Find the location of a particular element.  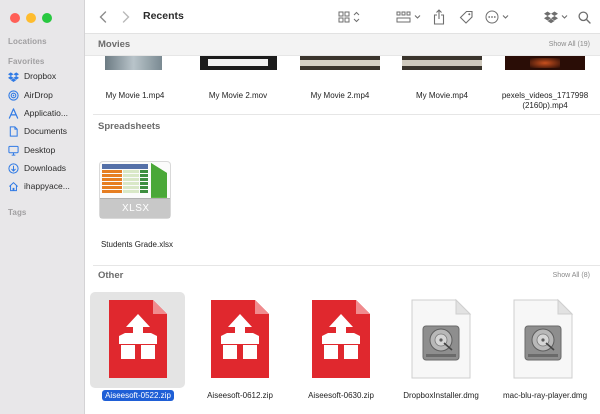

sidebar-item-desktop: Desktop is located at coordinates (45, 150).